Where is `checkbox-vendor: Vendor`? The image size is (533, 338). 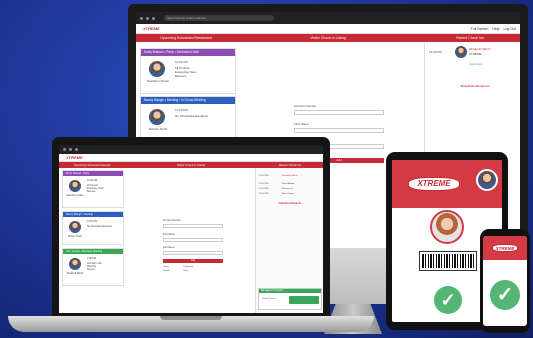 checkbox-vendor: Vendor is located at coordinates (166, 271).